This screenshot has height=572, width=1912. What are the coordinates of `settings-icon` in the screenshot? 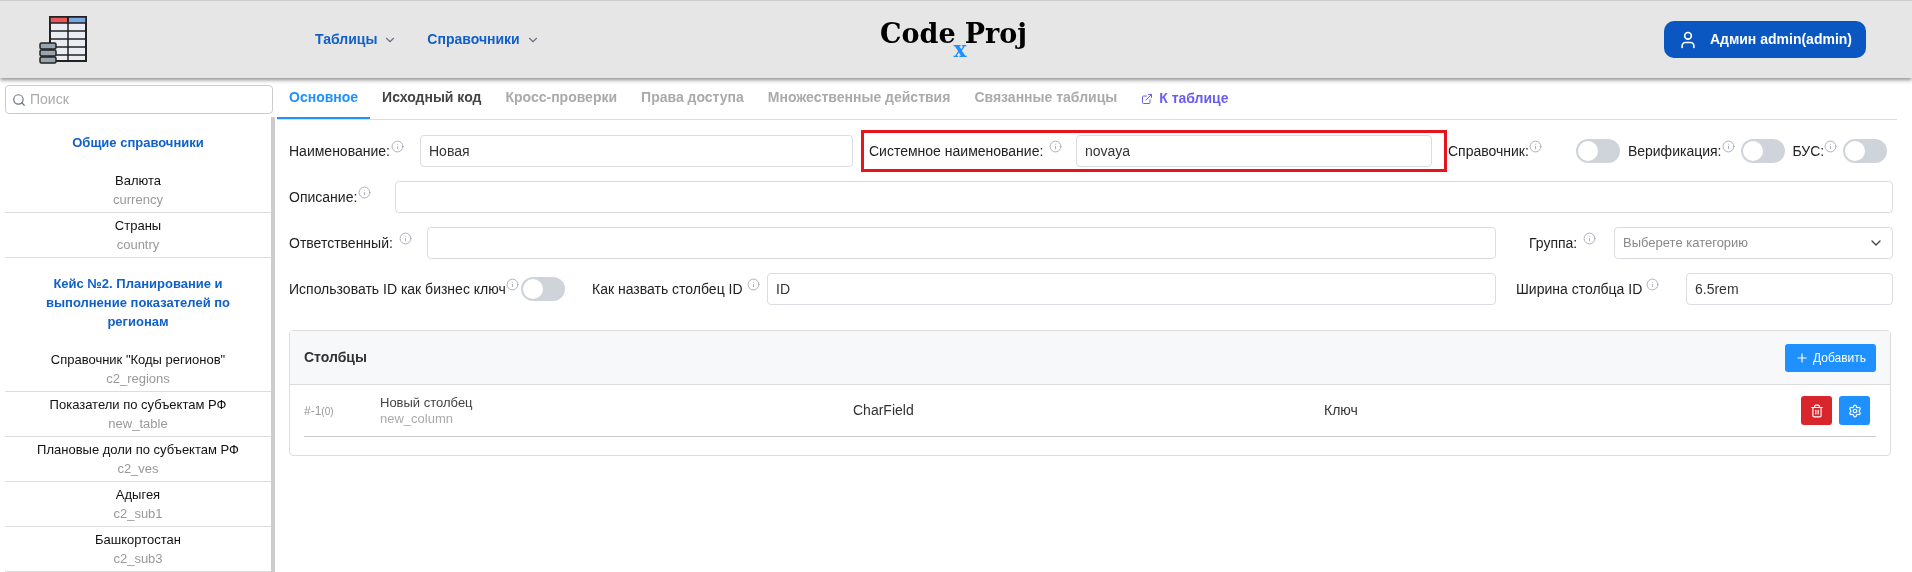 It's located at (1854, 410).